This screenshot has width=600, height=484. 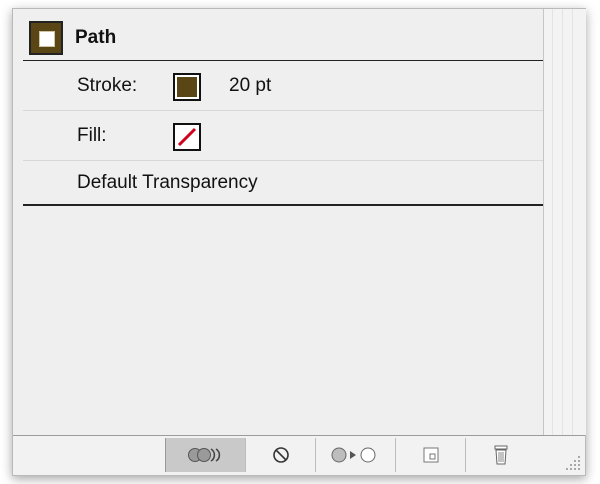 What do you see at coordinates (107, 85) in the screenshot?
I see `stroke-label: Stroke:` at bounding box center [107, 85].